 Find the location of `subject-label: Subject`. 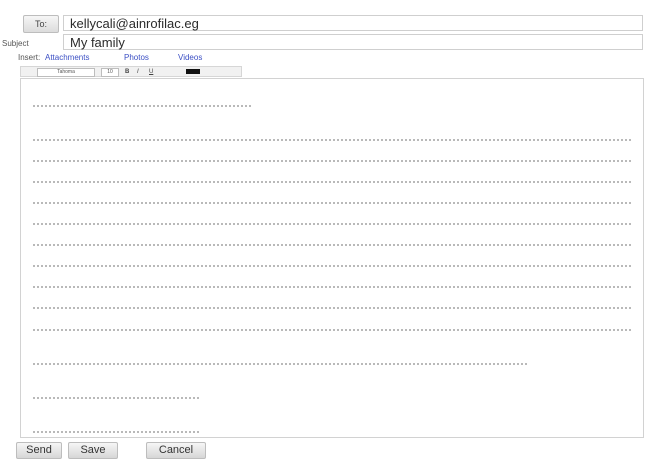

subject-label: Subject is located at coordinates (15, 43).